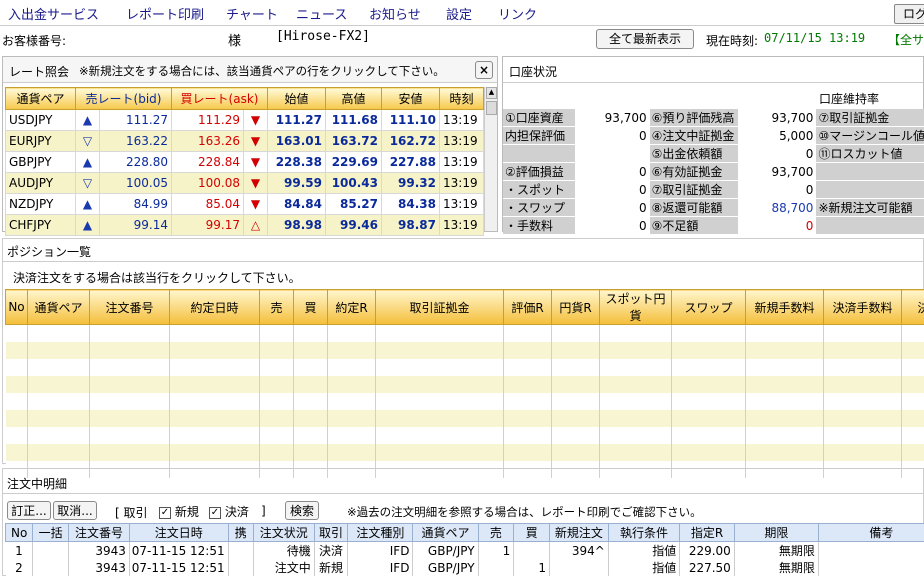  I want to click on order-cell: 待機, so click(284, 550).